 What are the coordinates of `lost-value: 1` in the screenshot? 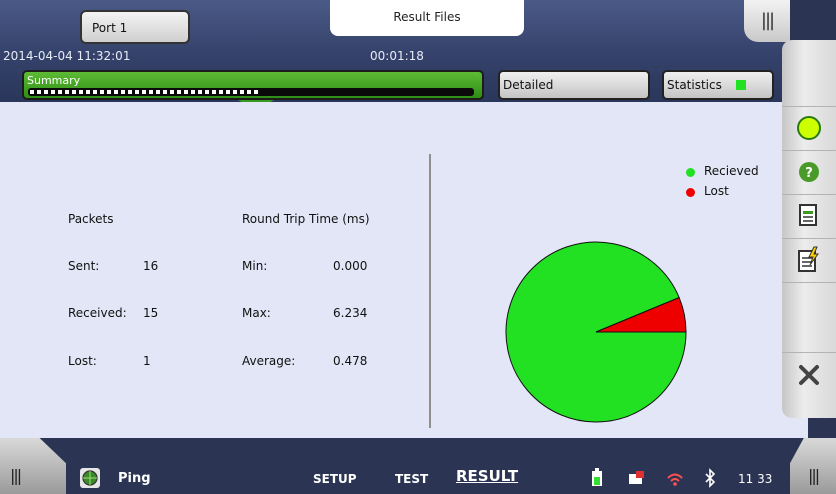 It's located at (147, 361).